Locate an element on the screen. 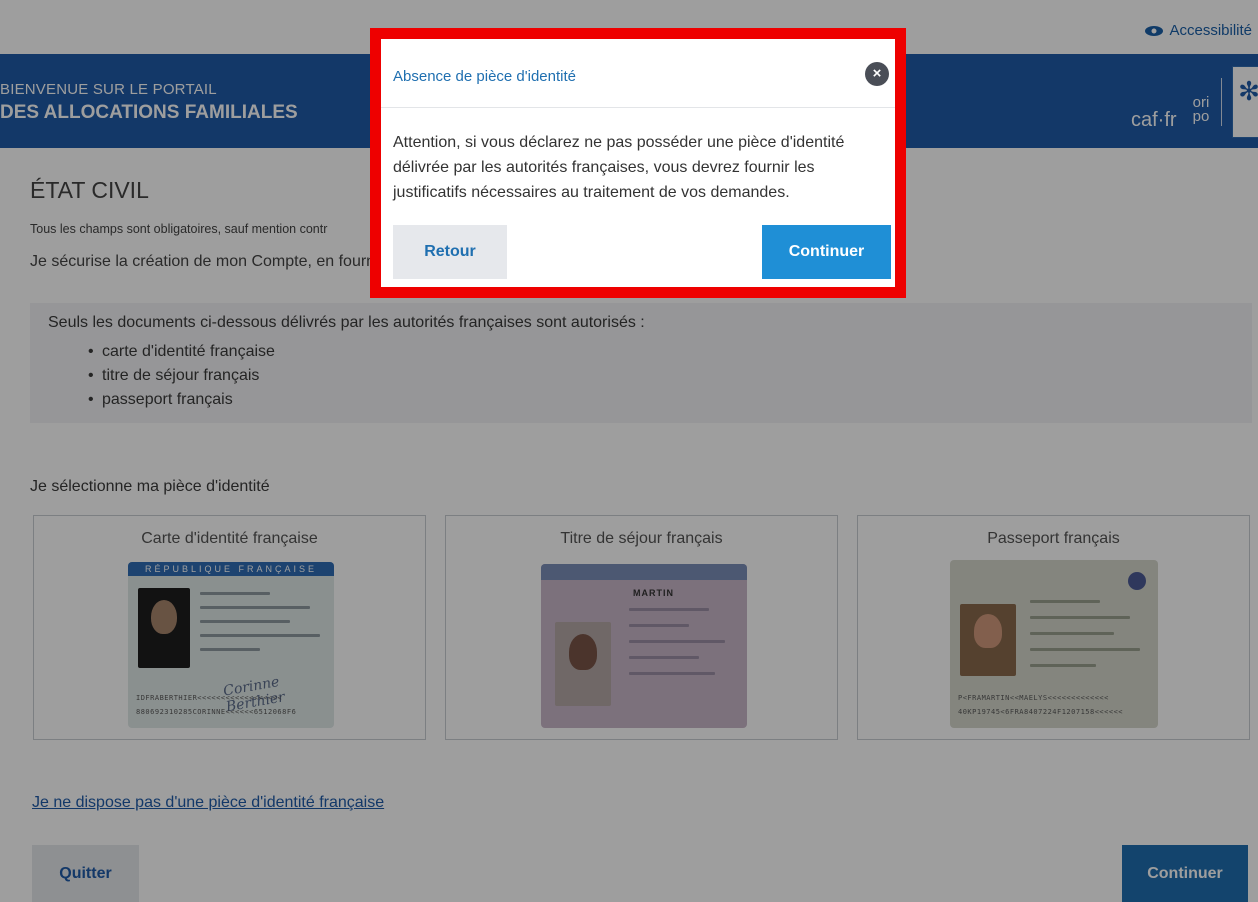  dialog-title: Absence de pièce d'identité is located at coordinates (484, 76).